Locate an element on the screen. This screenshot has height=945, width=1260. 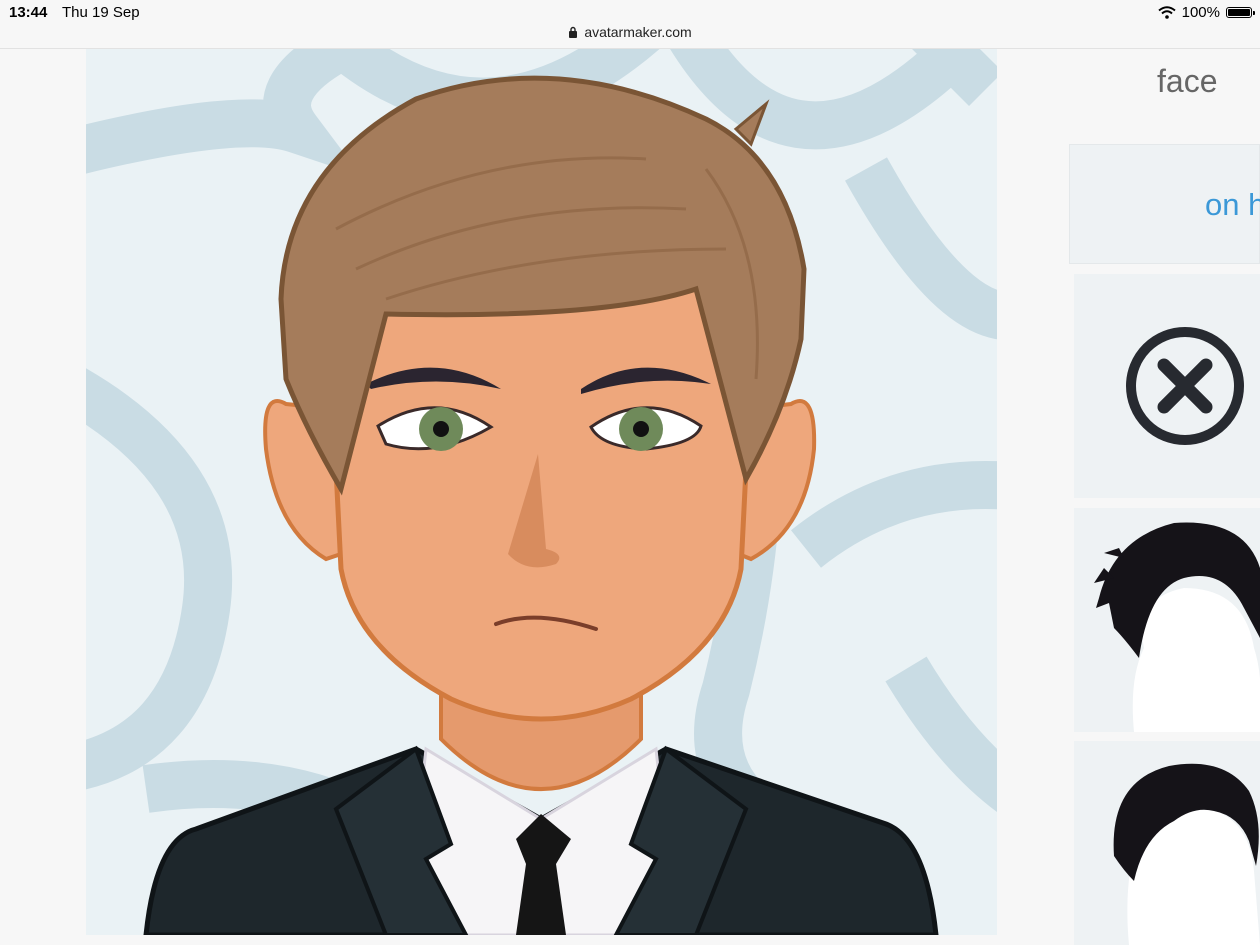
status-indicators: 100% is located at coordinates (1206, 12).